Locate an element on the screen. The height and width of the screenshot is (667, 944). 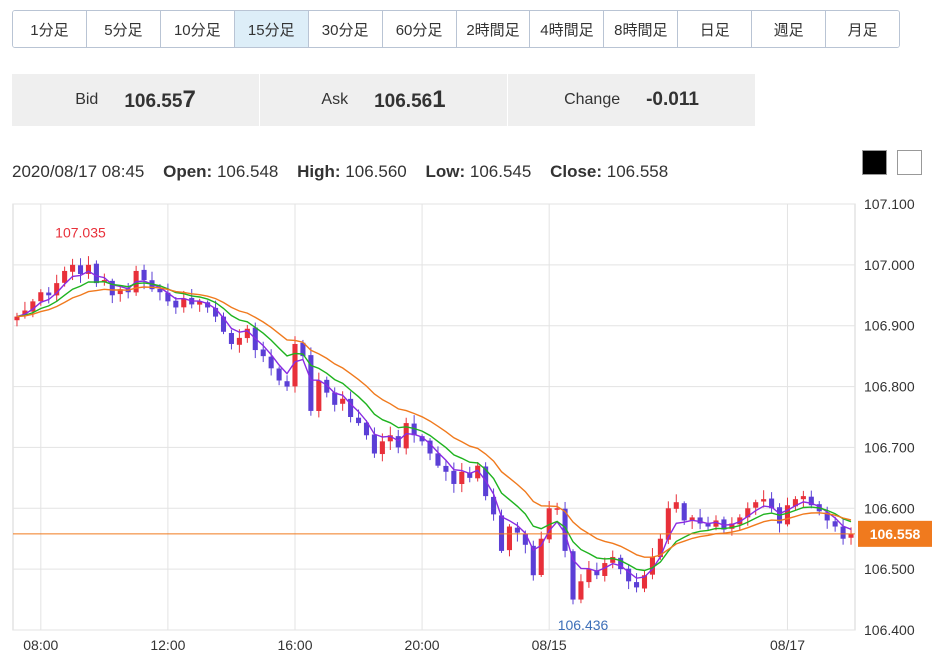
open-label: Open: is located at coordinates (188, 171).